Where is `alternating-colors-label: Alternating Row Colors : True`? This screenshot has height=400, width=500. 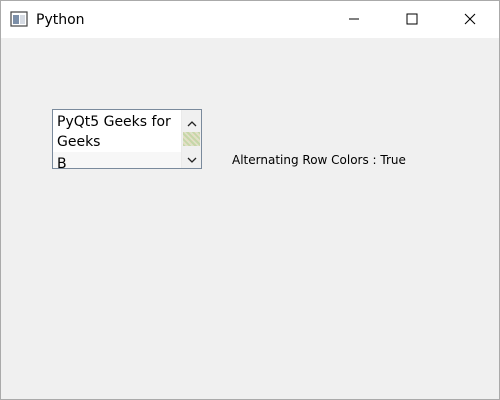
alternating-colors-label: Alternating Row Colors : True is located at coordinates (319, 160).